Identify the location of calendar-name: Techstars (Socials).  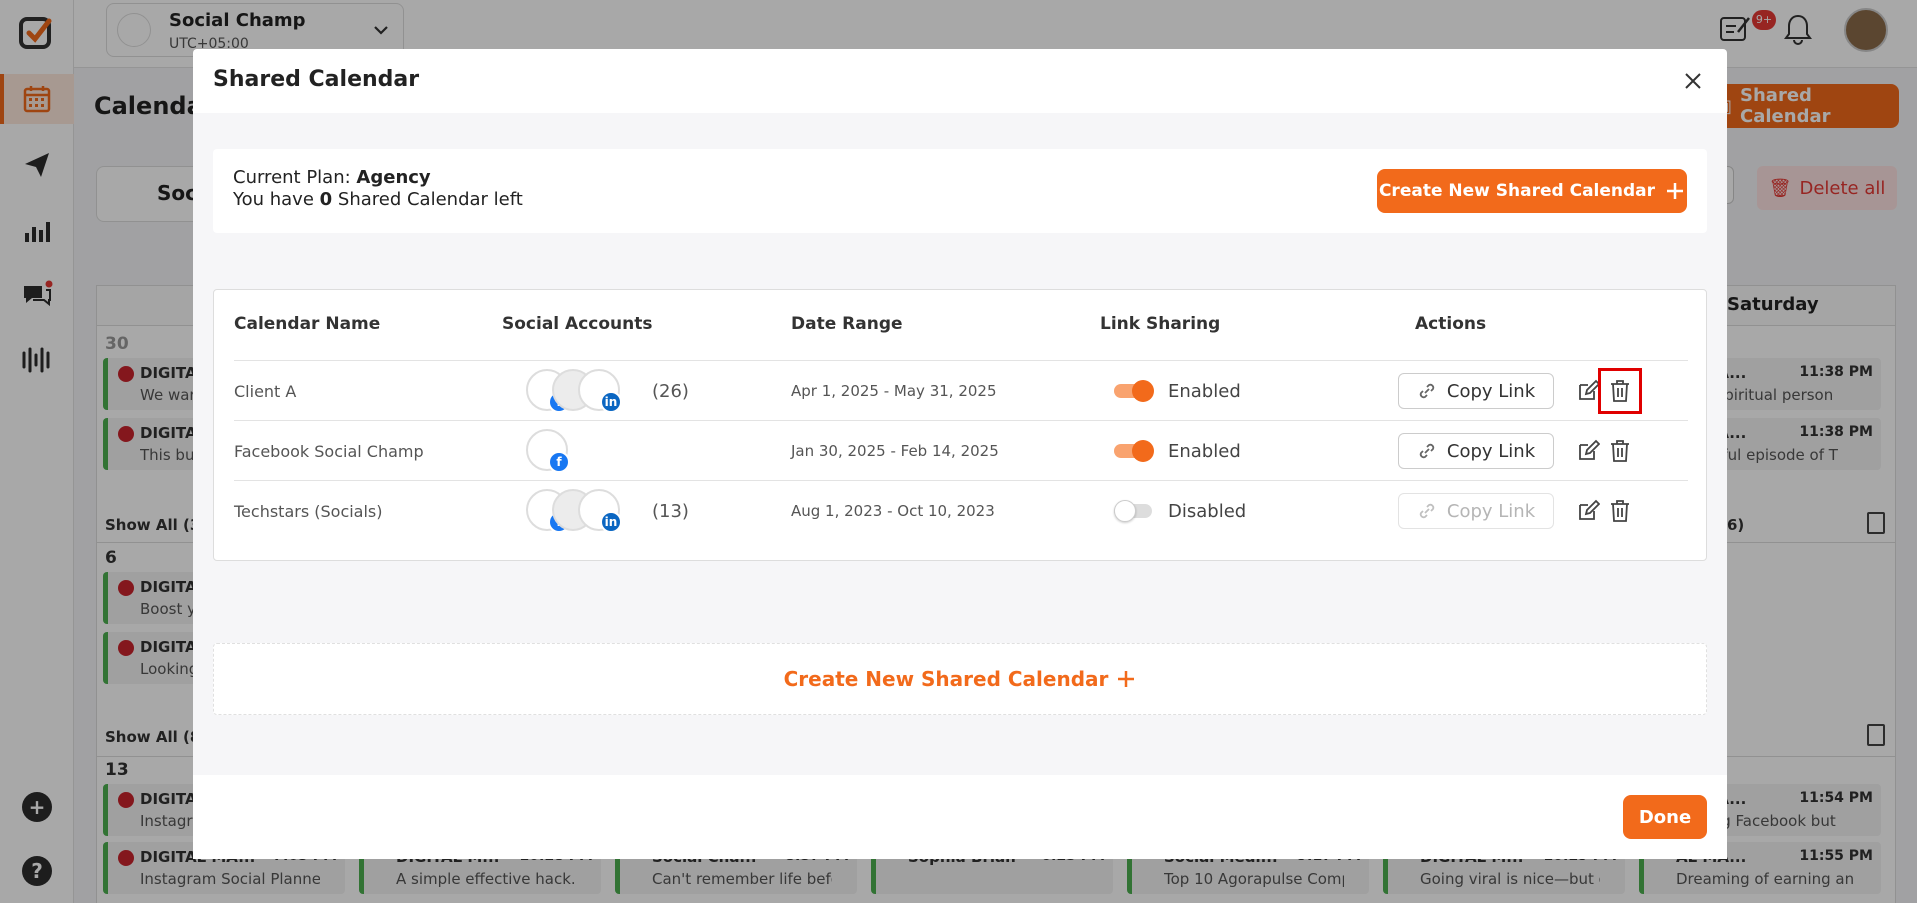
(308, 511).